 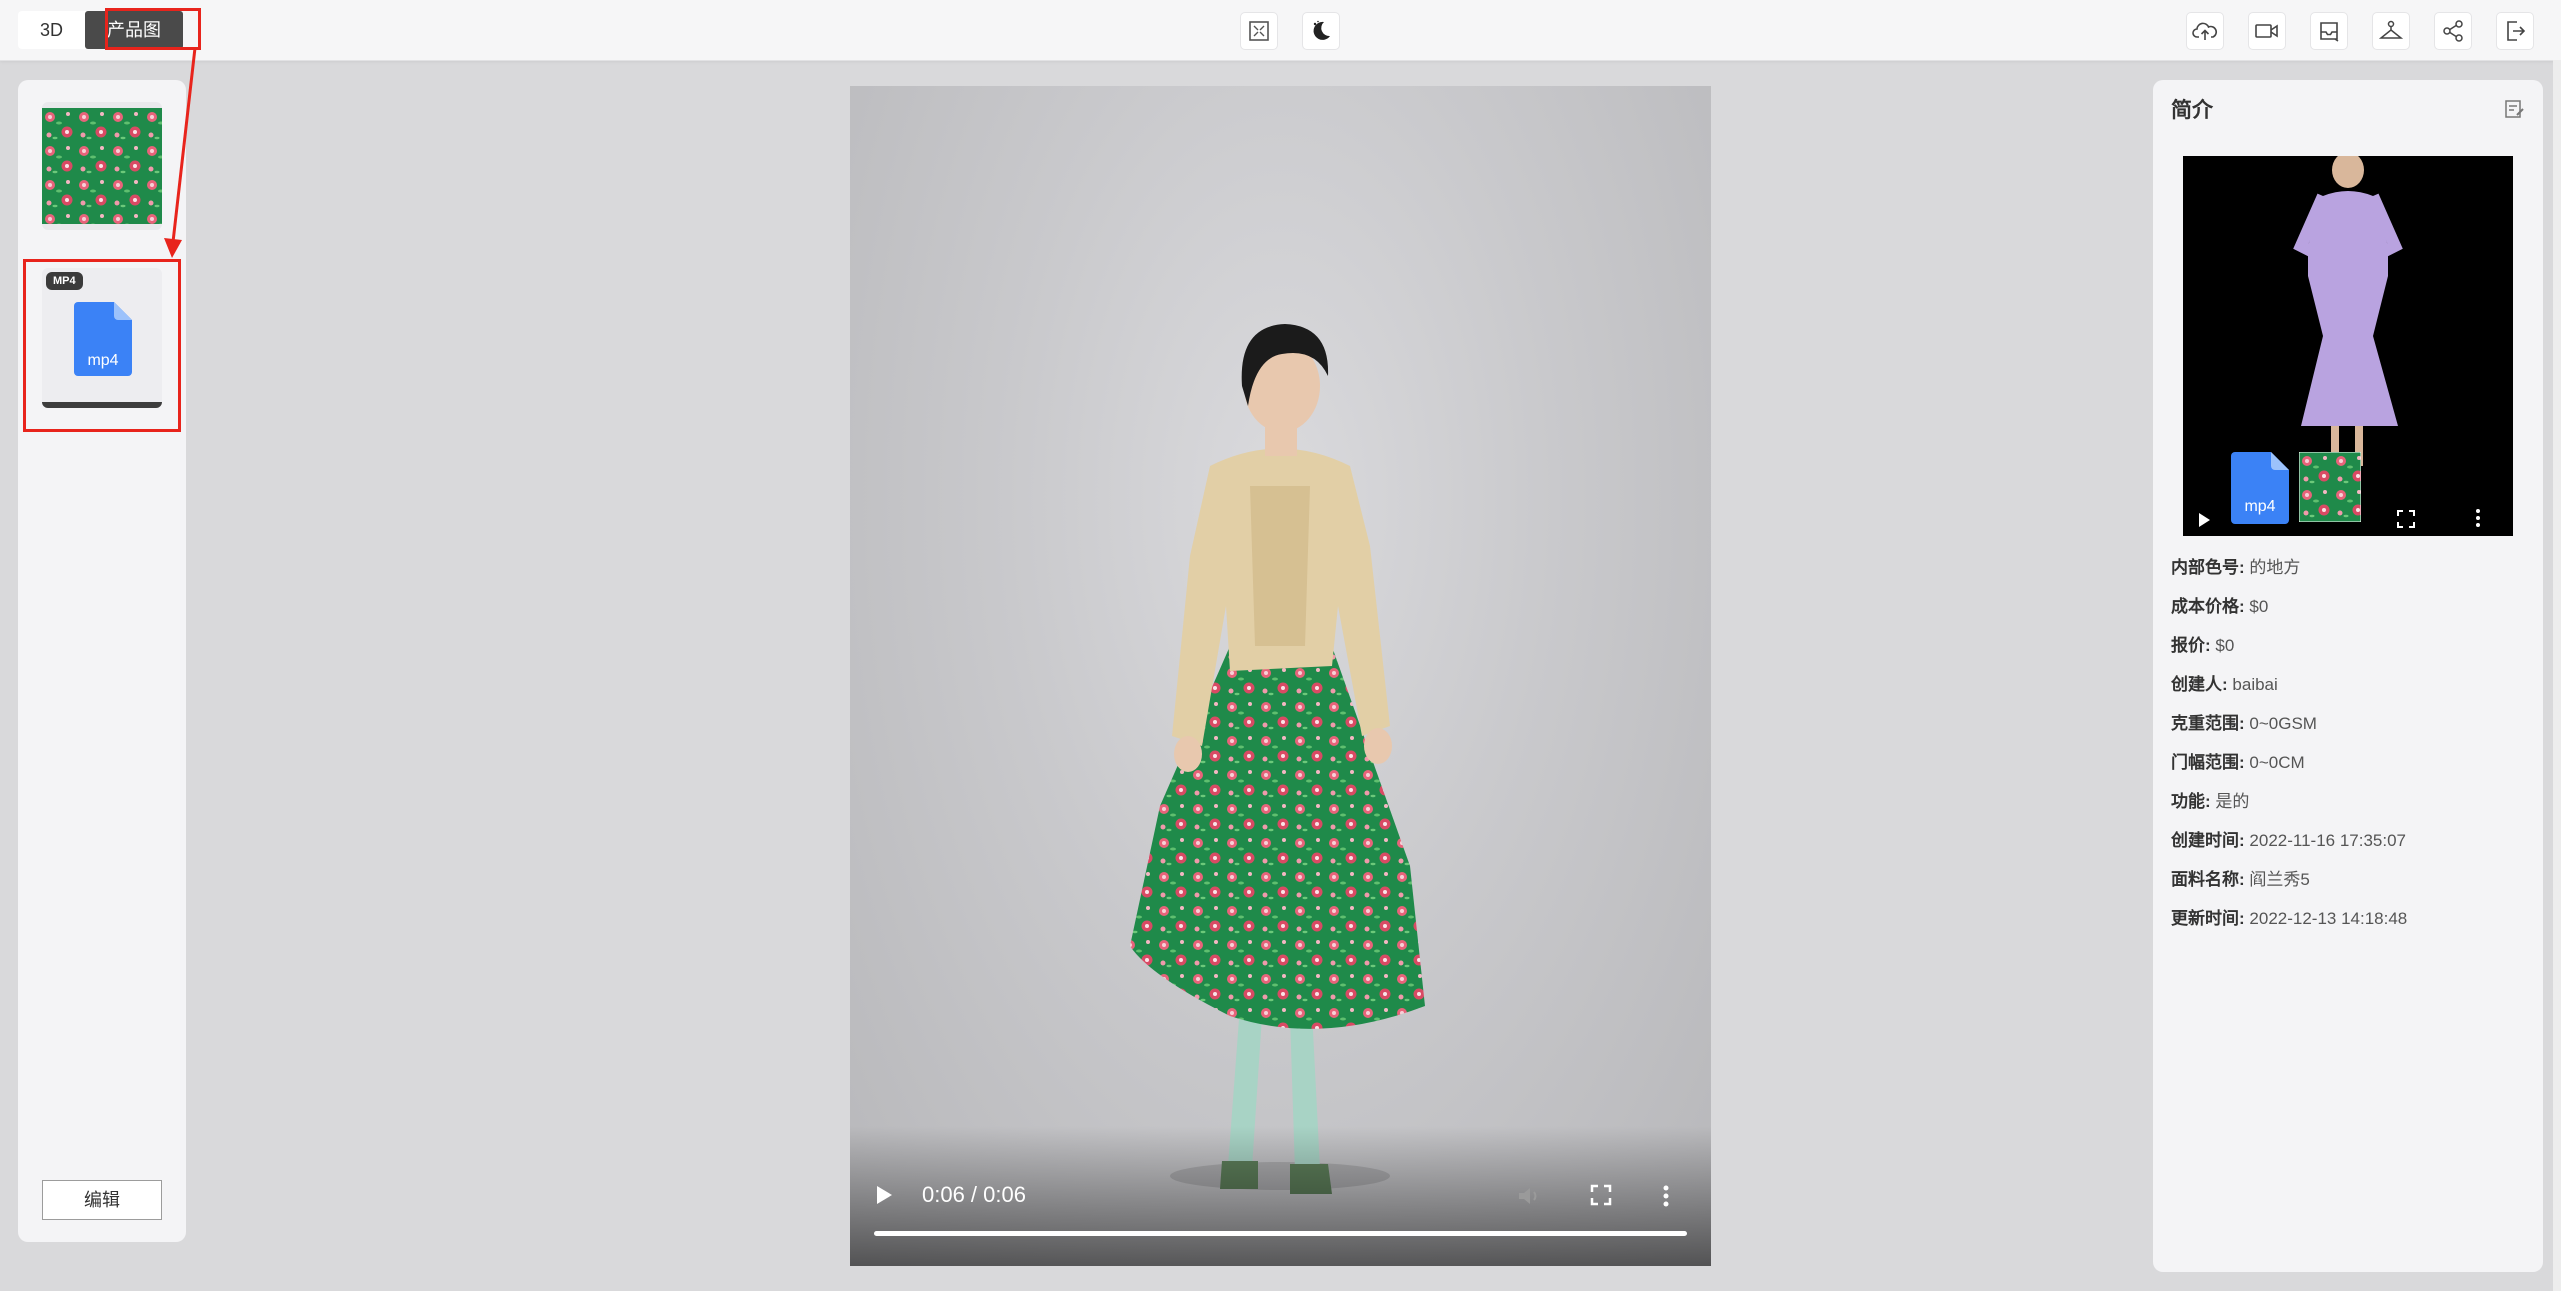 I want to click on cloud-upload-icon, so click(x=2205, y=31).